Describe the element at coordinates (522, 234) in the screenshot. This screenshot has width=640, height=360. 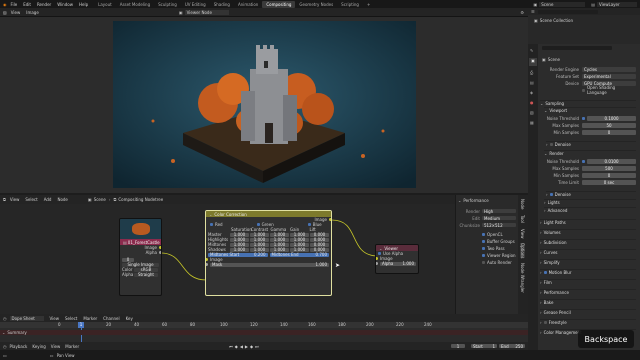
I see `tab-view: View` at that location.